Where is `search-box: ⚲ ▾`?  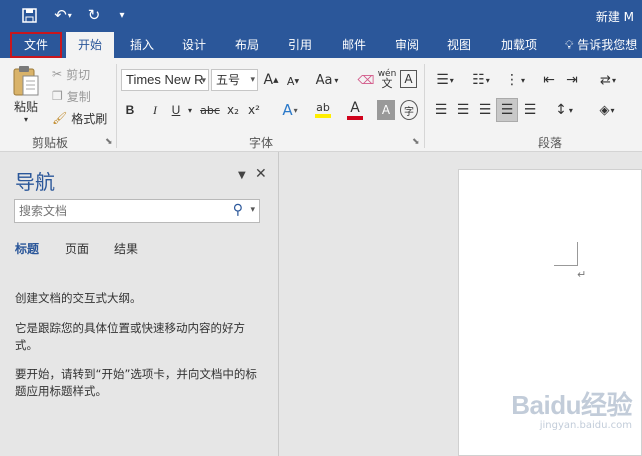 search-box: ⚲ ▾ is located at coordinates (137, 211).